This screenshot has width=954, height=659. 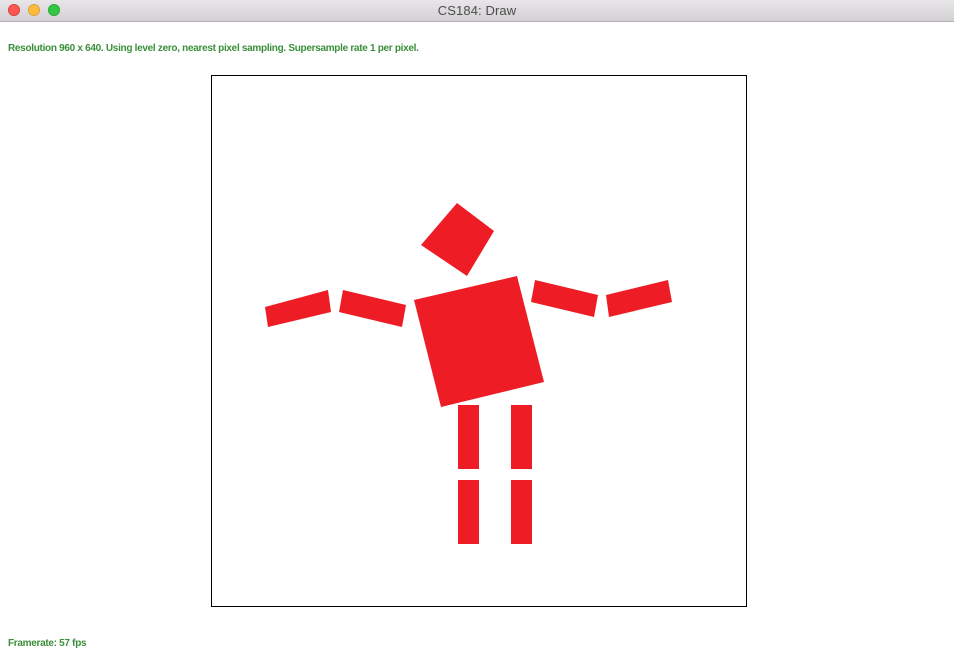 What do you see at coordinates (639, 298) in the screenshot?
I see `right-forearm-shape` at bounding box center [639, 298].